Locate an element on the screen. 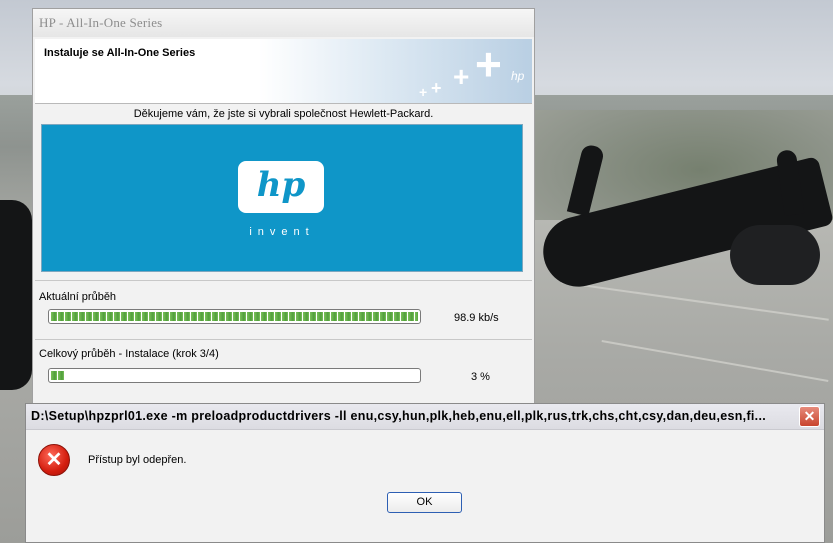  ok-button: OK is located at coordinates (424, 502).